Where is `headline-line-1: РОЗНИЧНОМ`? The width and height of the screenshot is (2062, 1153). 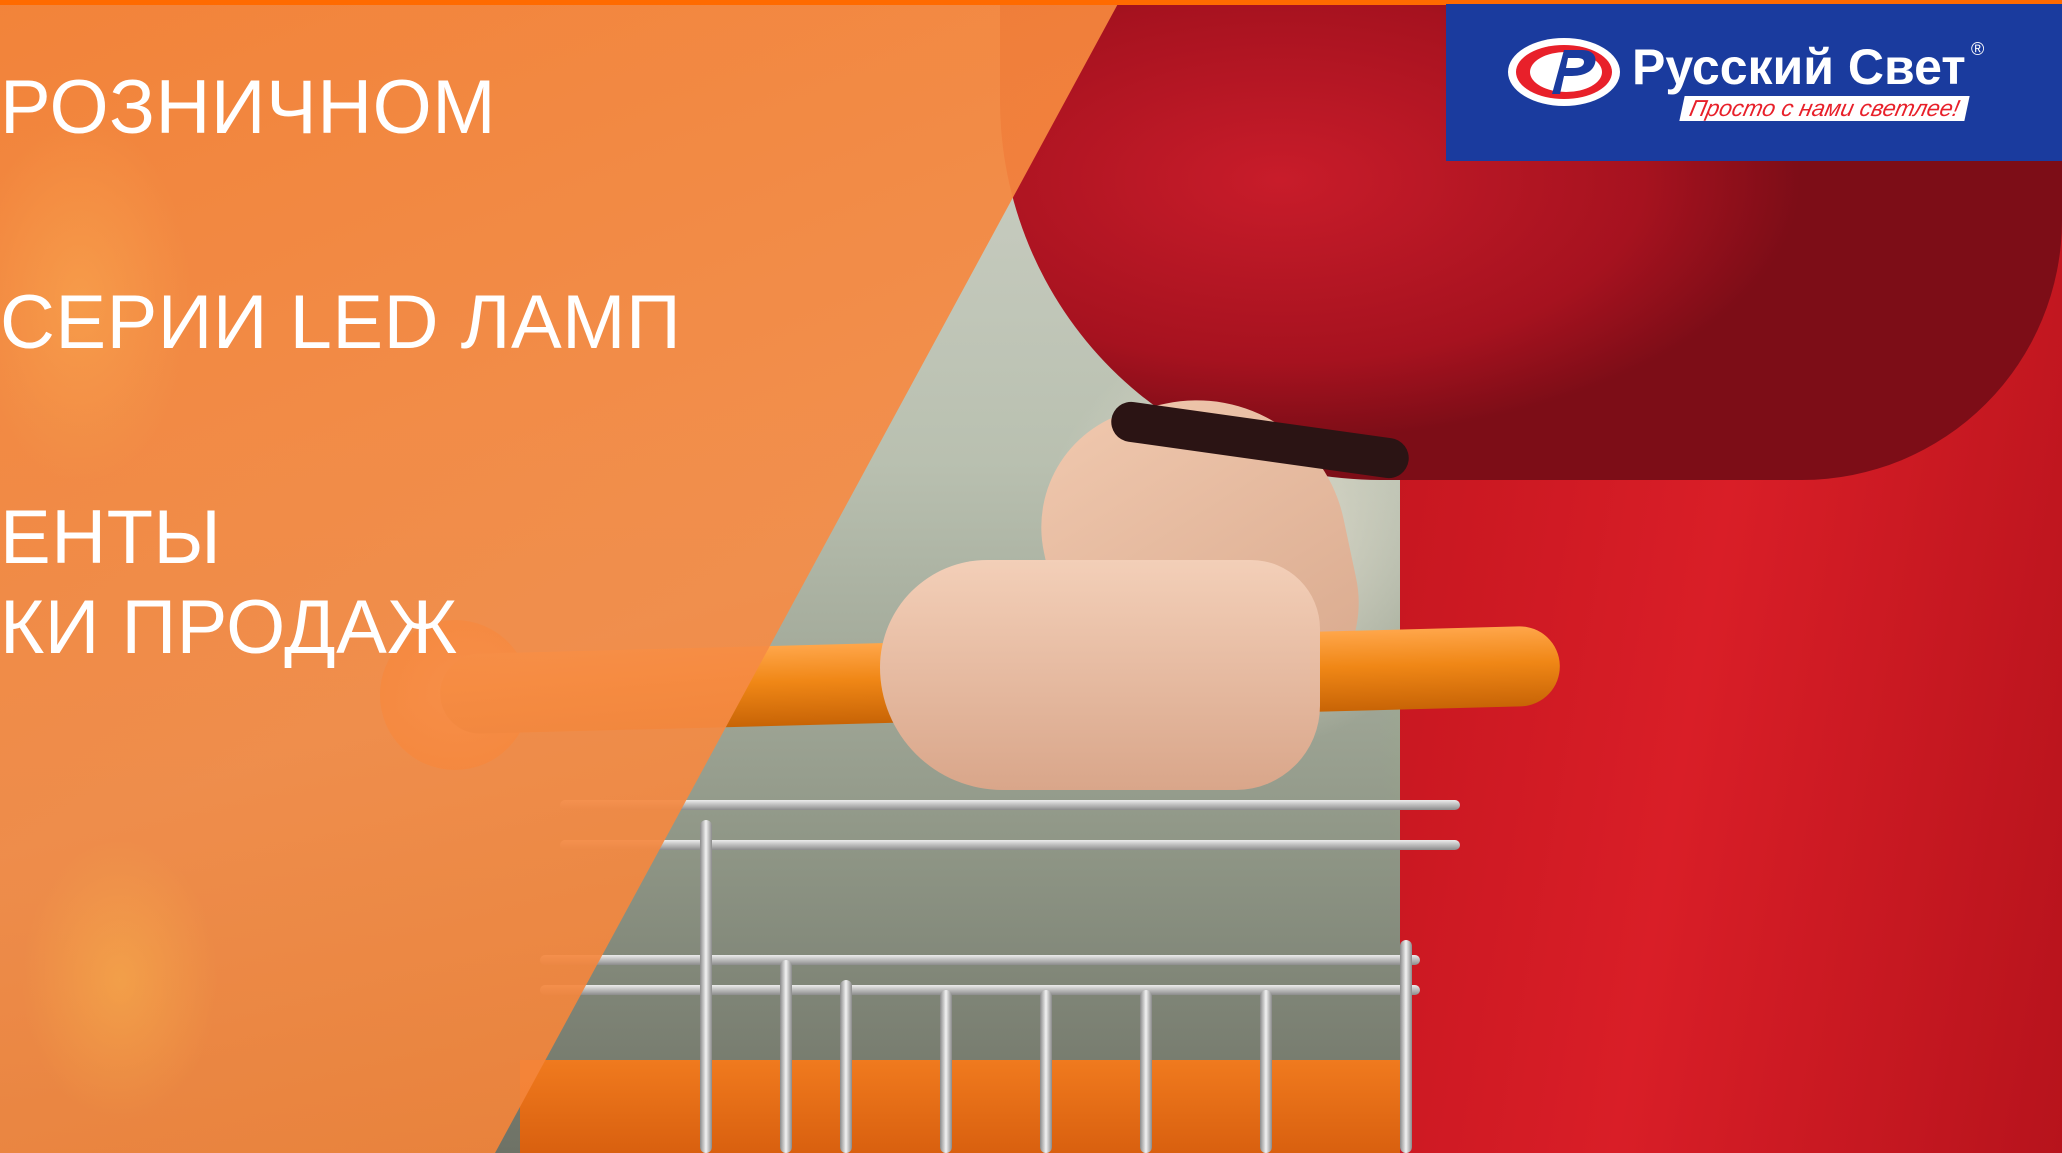
headline-line-1: РОЗНИЧНОМ is located at coordinates (248, 107).